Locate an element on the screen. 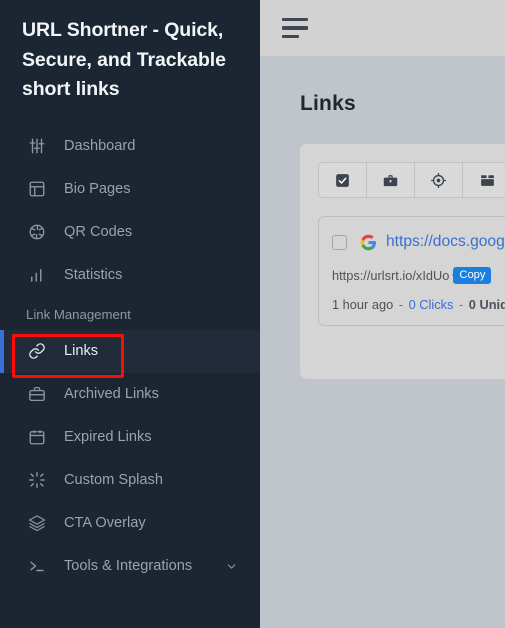 Image resolution: width=505 pixels, height=628 pixels. link-short-url-row: https://urlsrt.io/xIdUo Copy is located at coordinates (418, 275).